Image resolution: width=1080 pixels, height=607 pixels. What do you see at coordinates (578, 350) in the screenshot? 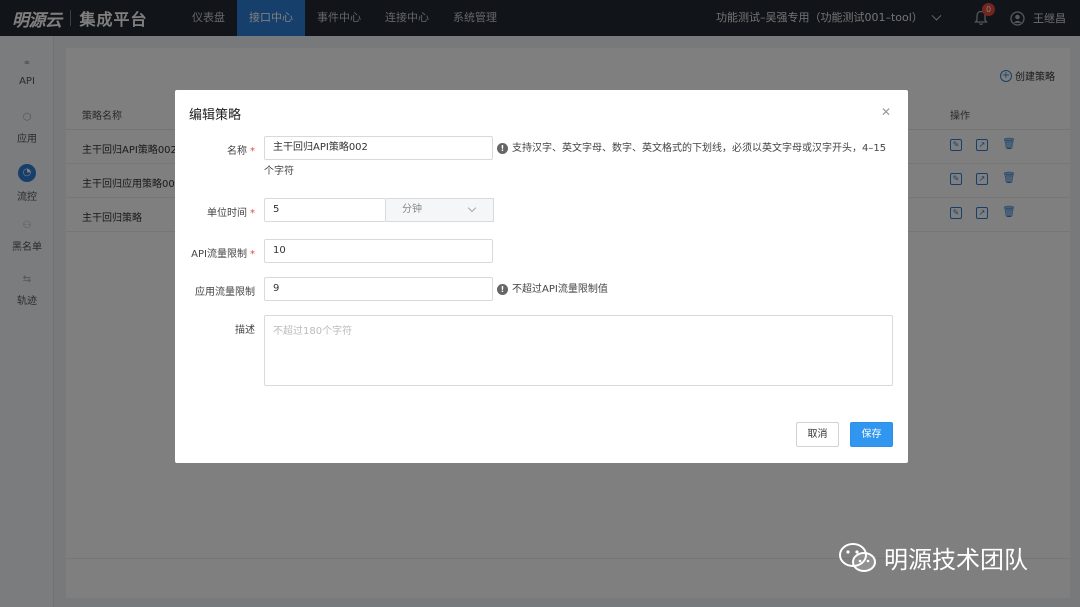
I see `description-textarea: 不超过180个字符` at bounding box center [578, 350].